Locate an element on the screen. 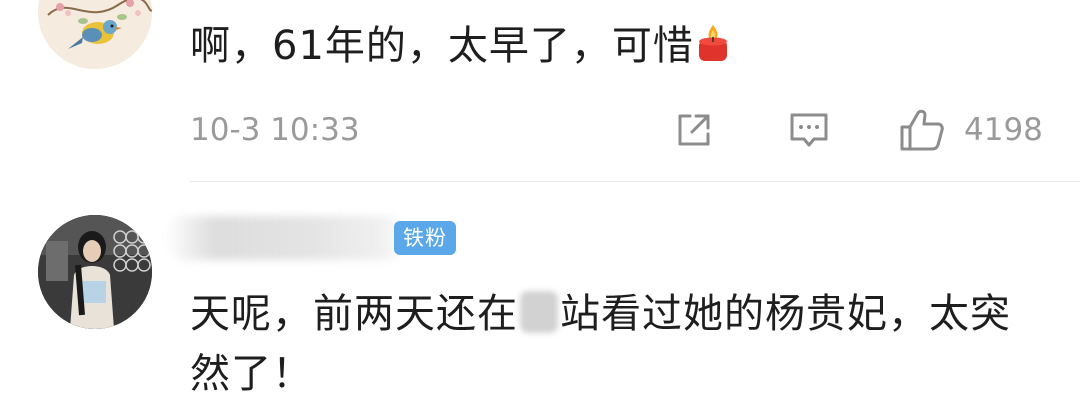  redacted-username is located at coordinates (286, 238).